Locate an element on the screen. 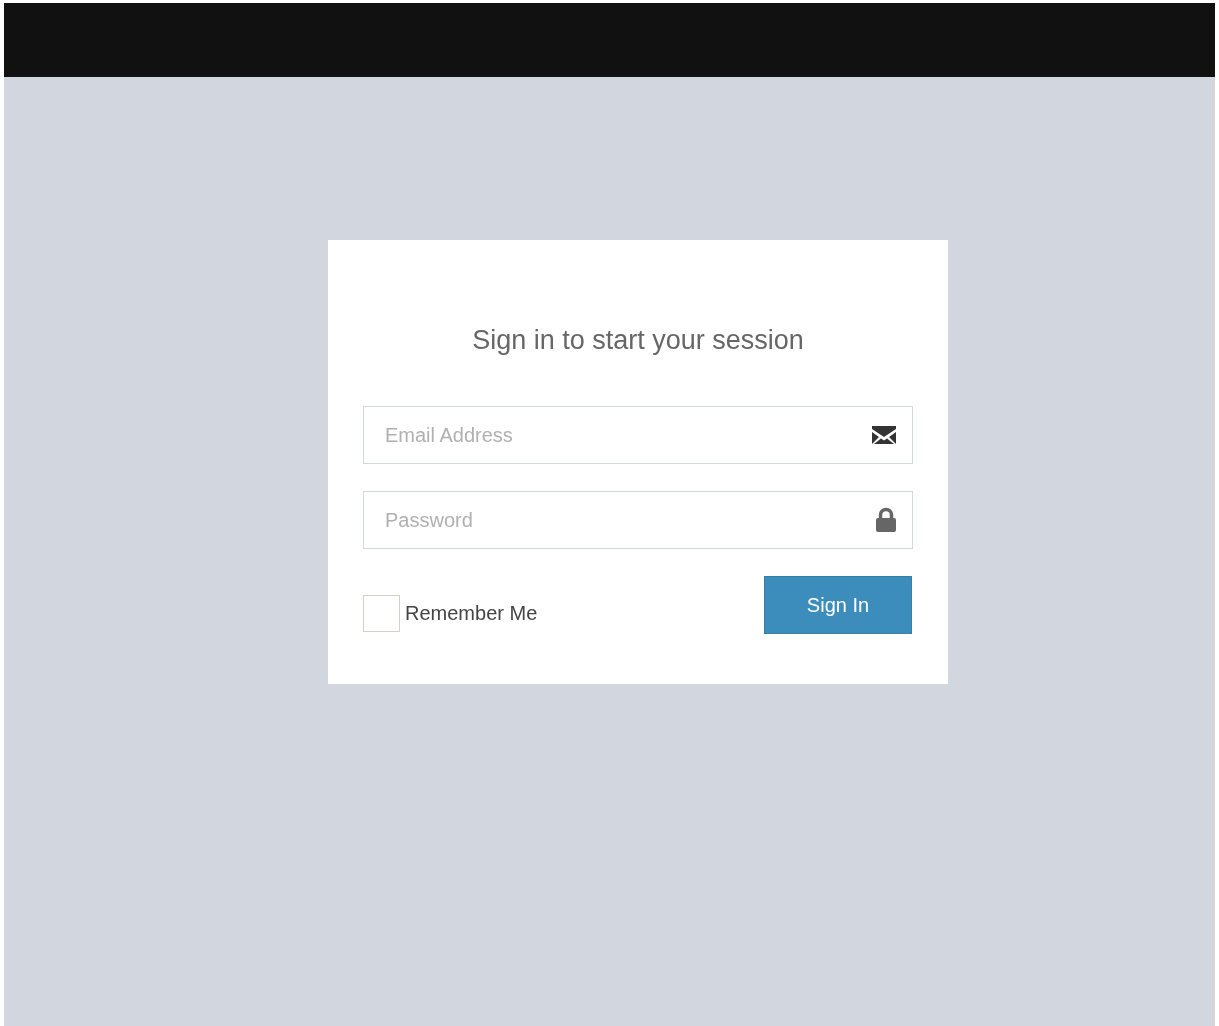 Image resolution: width=1219 pixels, height=1026 pixels. remember-checkbox is located at coordinates (381, 613).